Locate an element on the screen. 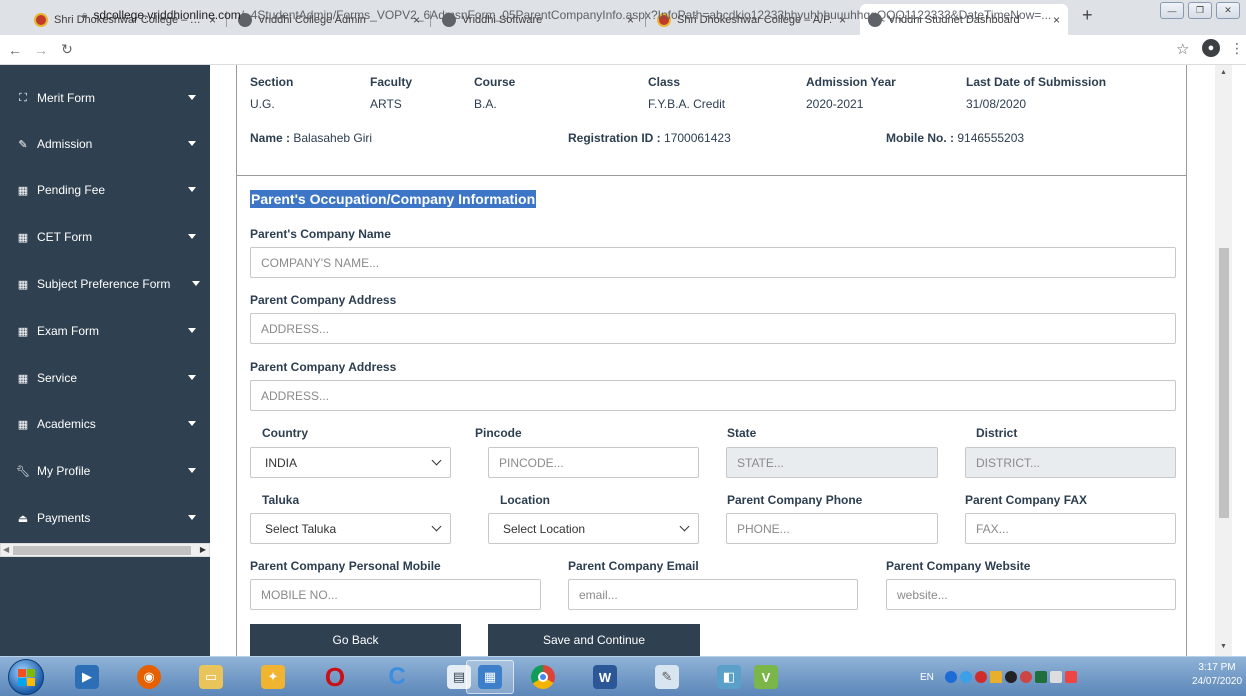 The height and width of the screenshot is (696, 1246). reg-value: 1700061423 is located at coordinates (697, 138).